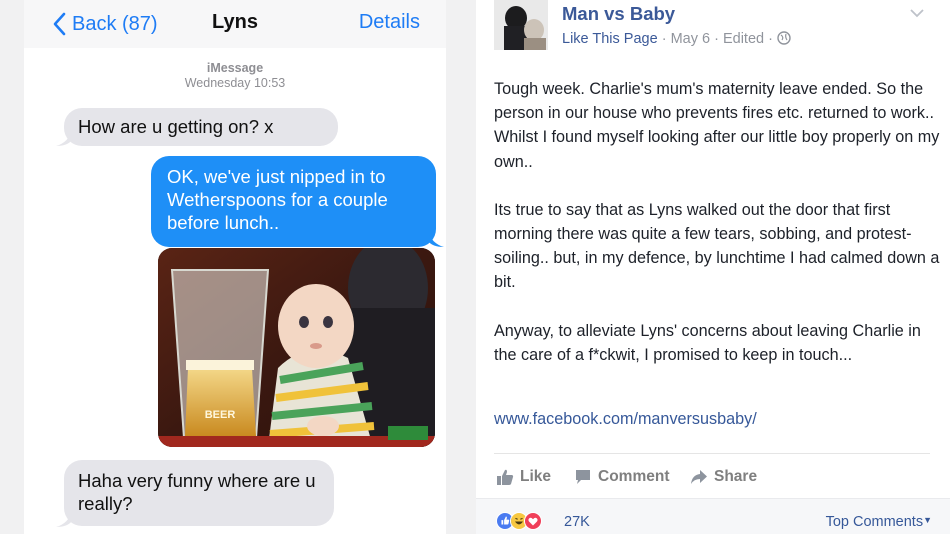 This screenshot has height=534, width=950. I want to click on baby-photo-illustration: BEER, so click(296, 347).